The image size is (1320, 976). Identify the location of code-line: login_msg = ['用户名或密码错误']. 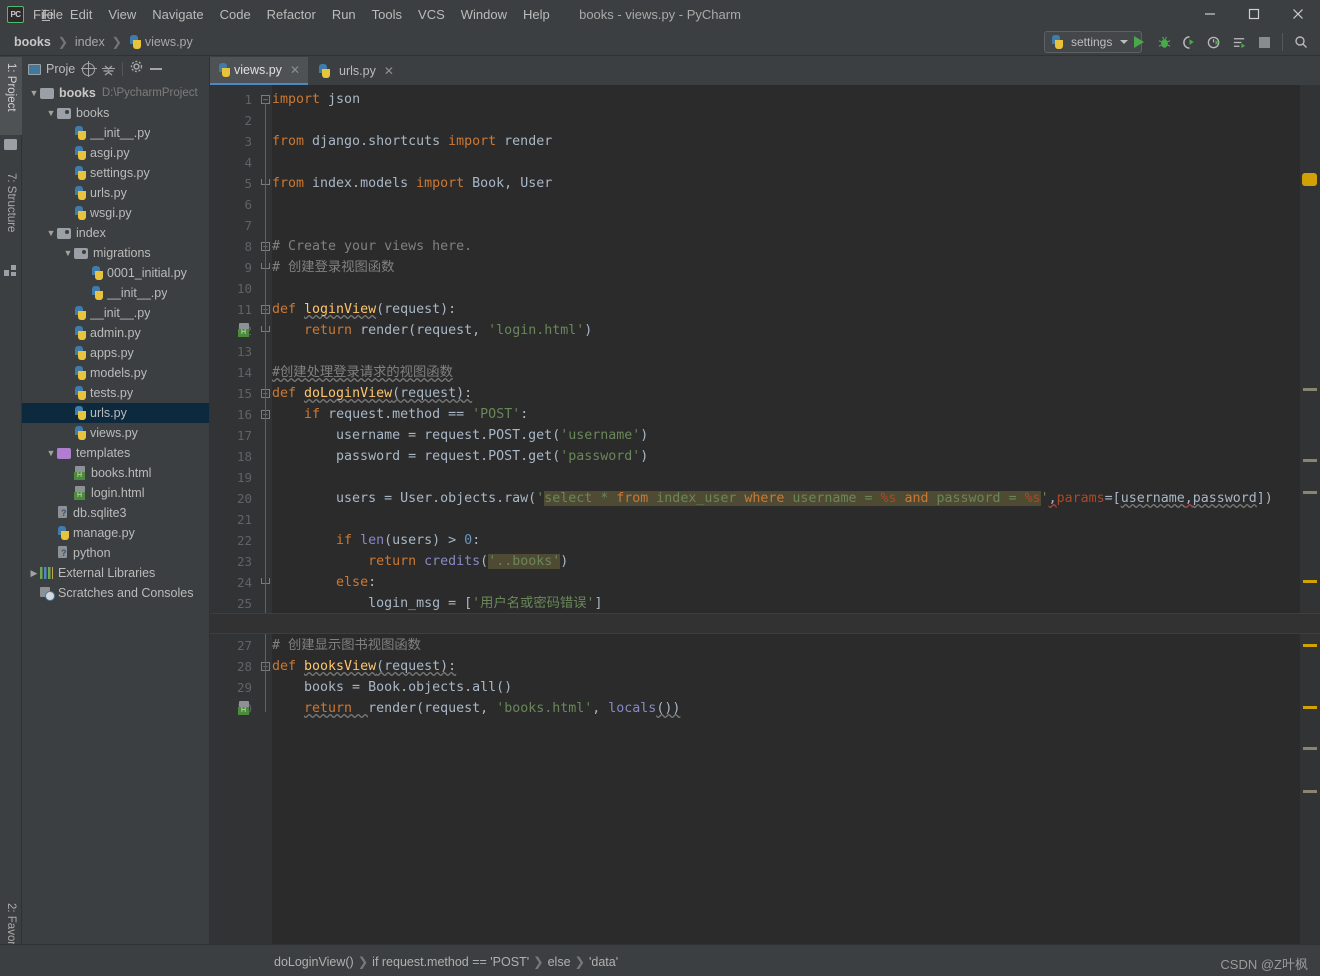
(437, 603).